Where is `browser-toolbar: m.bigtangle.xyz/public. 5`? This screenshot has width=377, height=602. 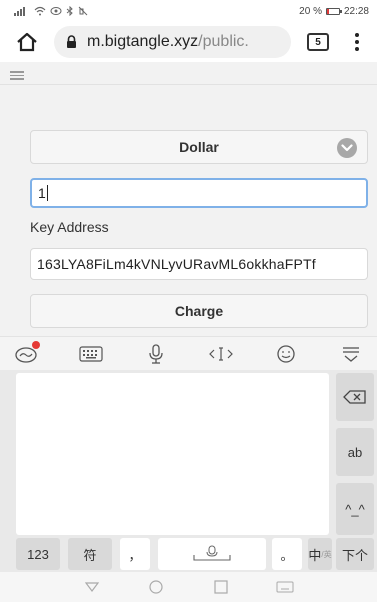 browser-toolbar: m.bigtangle.xyz/public. 5 is located at coordinates (188, 42).